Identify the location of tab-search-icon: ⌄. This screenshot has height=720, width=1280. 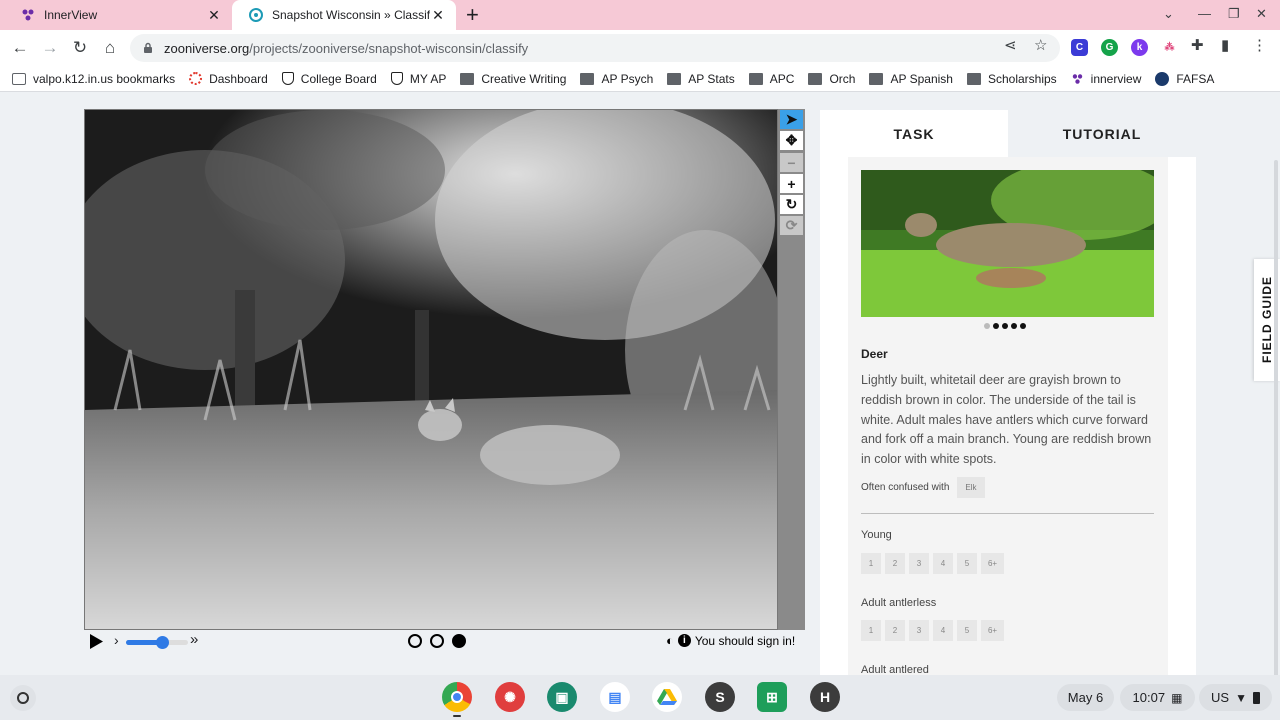
(1168, 14).